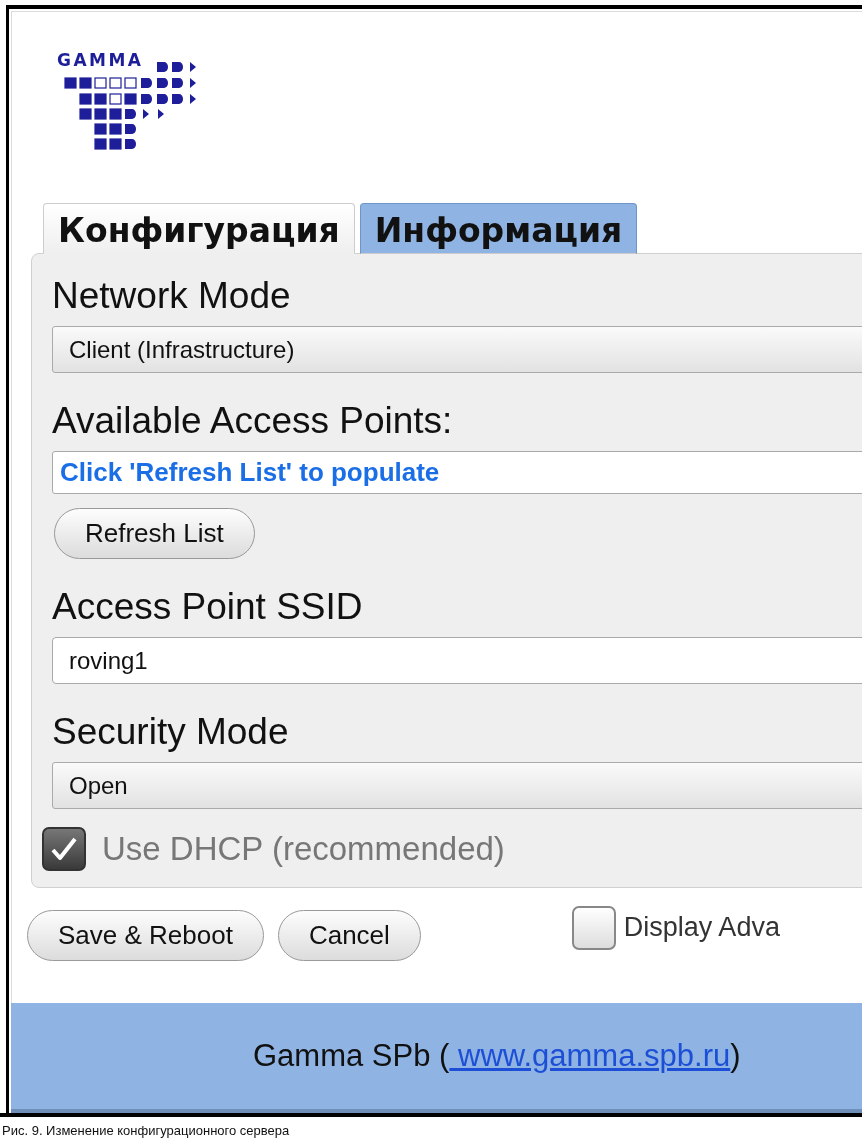 The image size is (862, 1145). What do you see at coordinates (253, 421) in the screenshot?
I see `field-label: Available Access Points:` at bounding box center [253, 421].